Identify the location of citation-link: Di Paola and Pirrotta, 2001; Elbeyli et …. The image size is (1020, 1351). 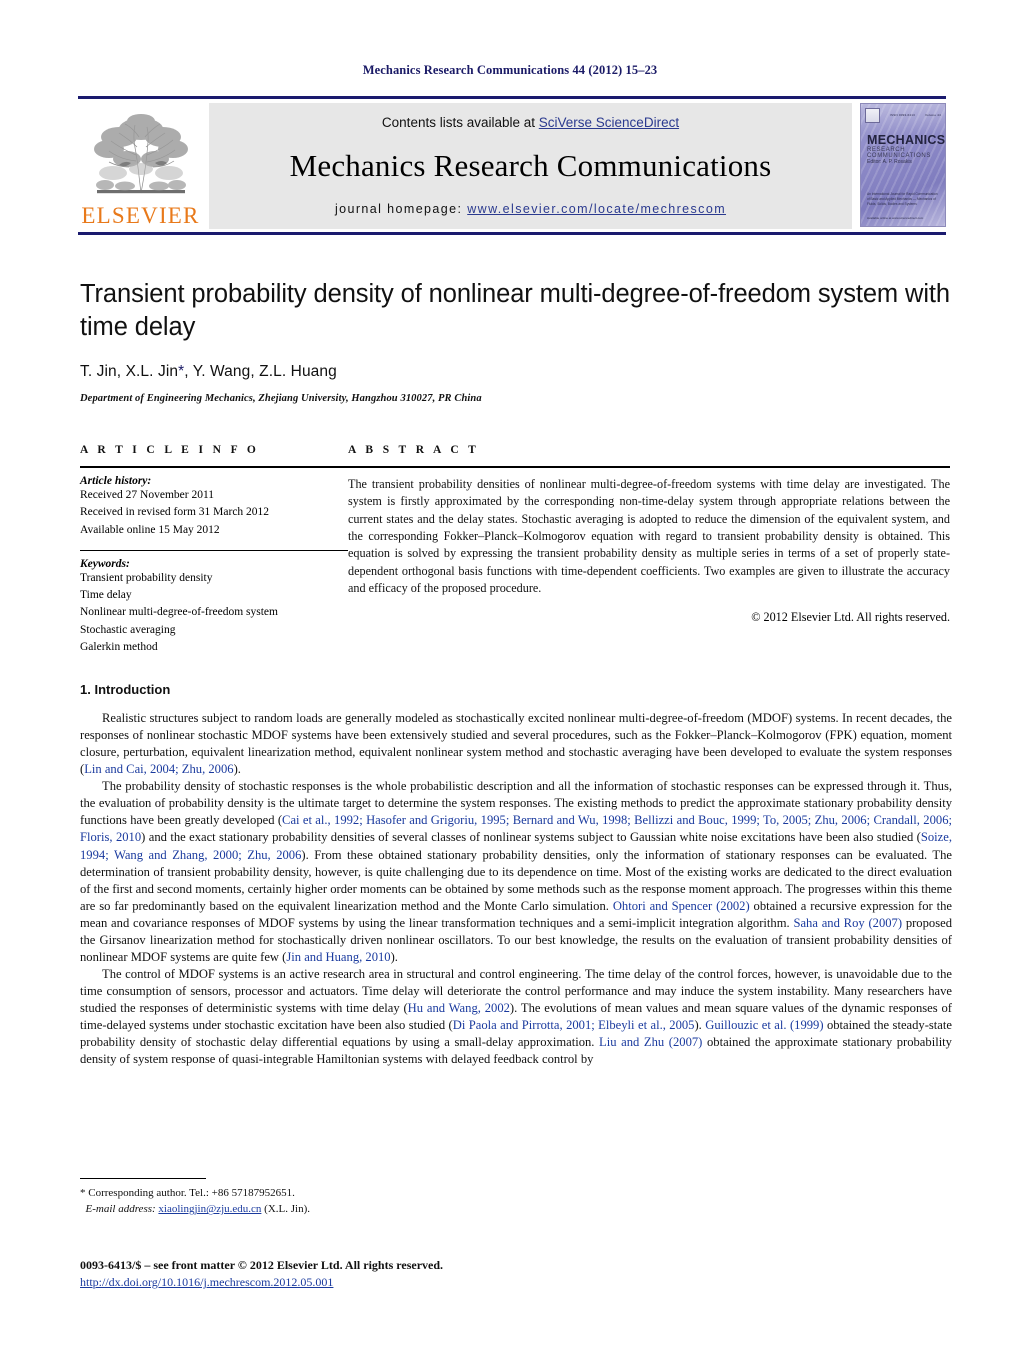
(574, 1025).